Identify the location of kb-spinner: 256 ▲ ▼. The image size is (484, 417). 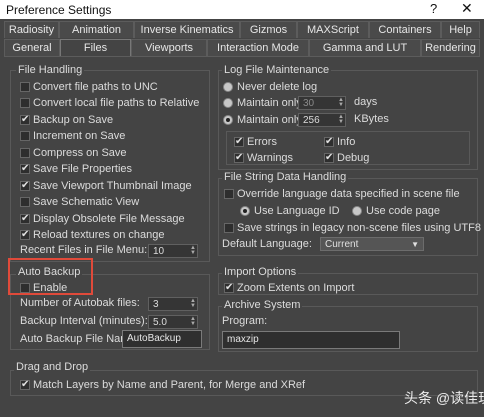
(322, 120).